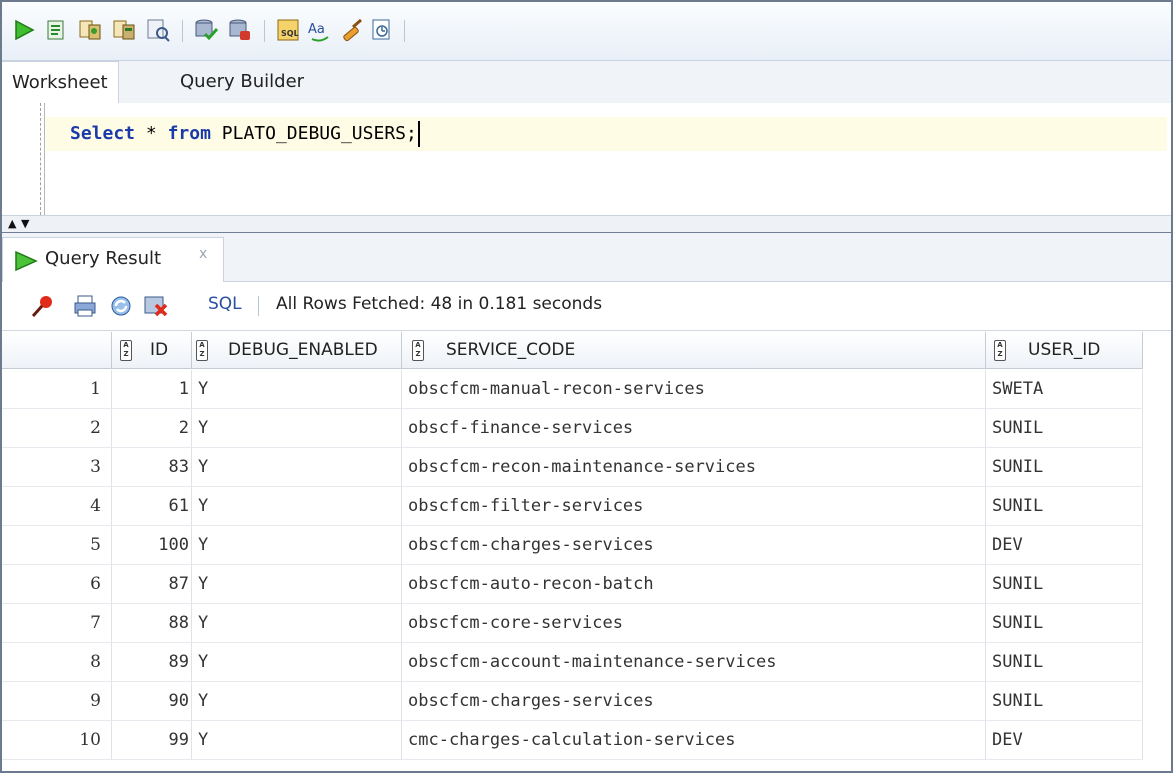 The height and width of the screenshot is (773, 1173). Describe the element at coordinates (694, 623) in the screenshot. I see `cell-service-code: obscfcm-core-services` at that location.